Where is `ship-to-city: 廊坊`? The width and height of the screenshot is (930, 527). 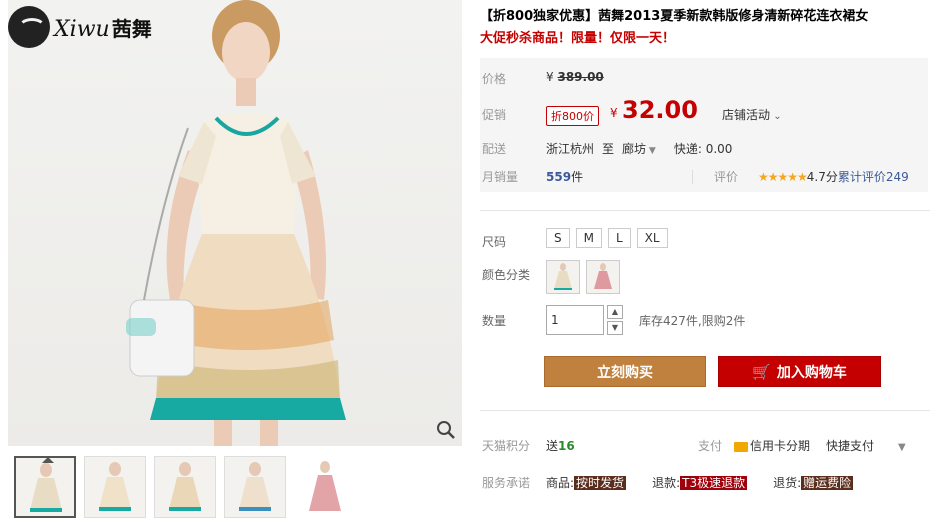
ship-to-city: 廊坊 is located at coordinates (634, 149).